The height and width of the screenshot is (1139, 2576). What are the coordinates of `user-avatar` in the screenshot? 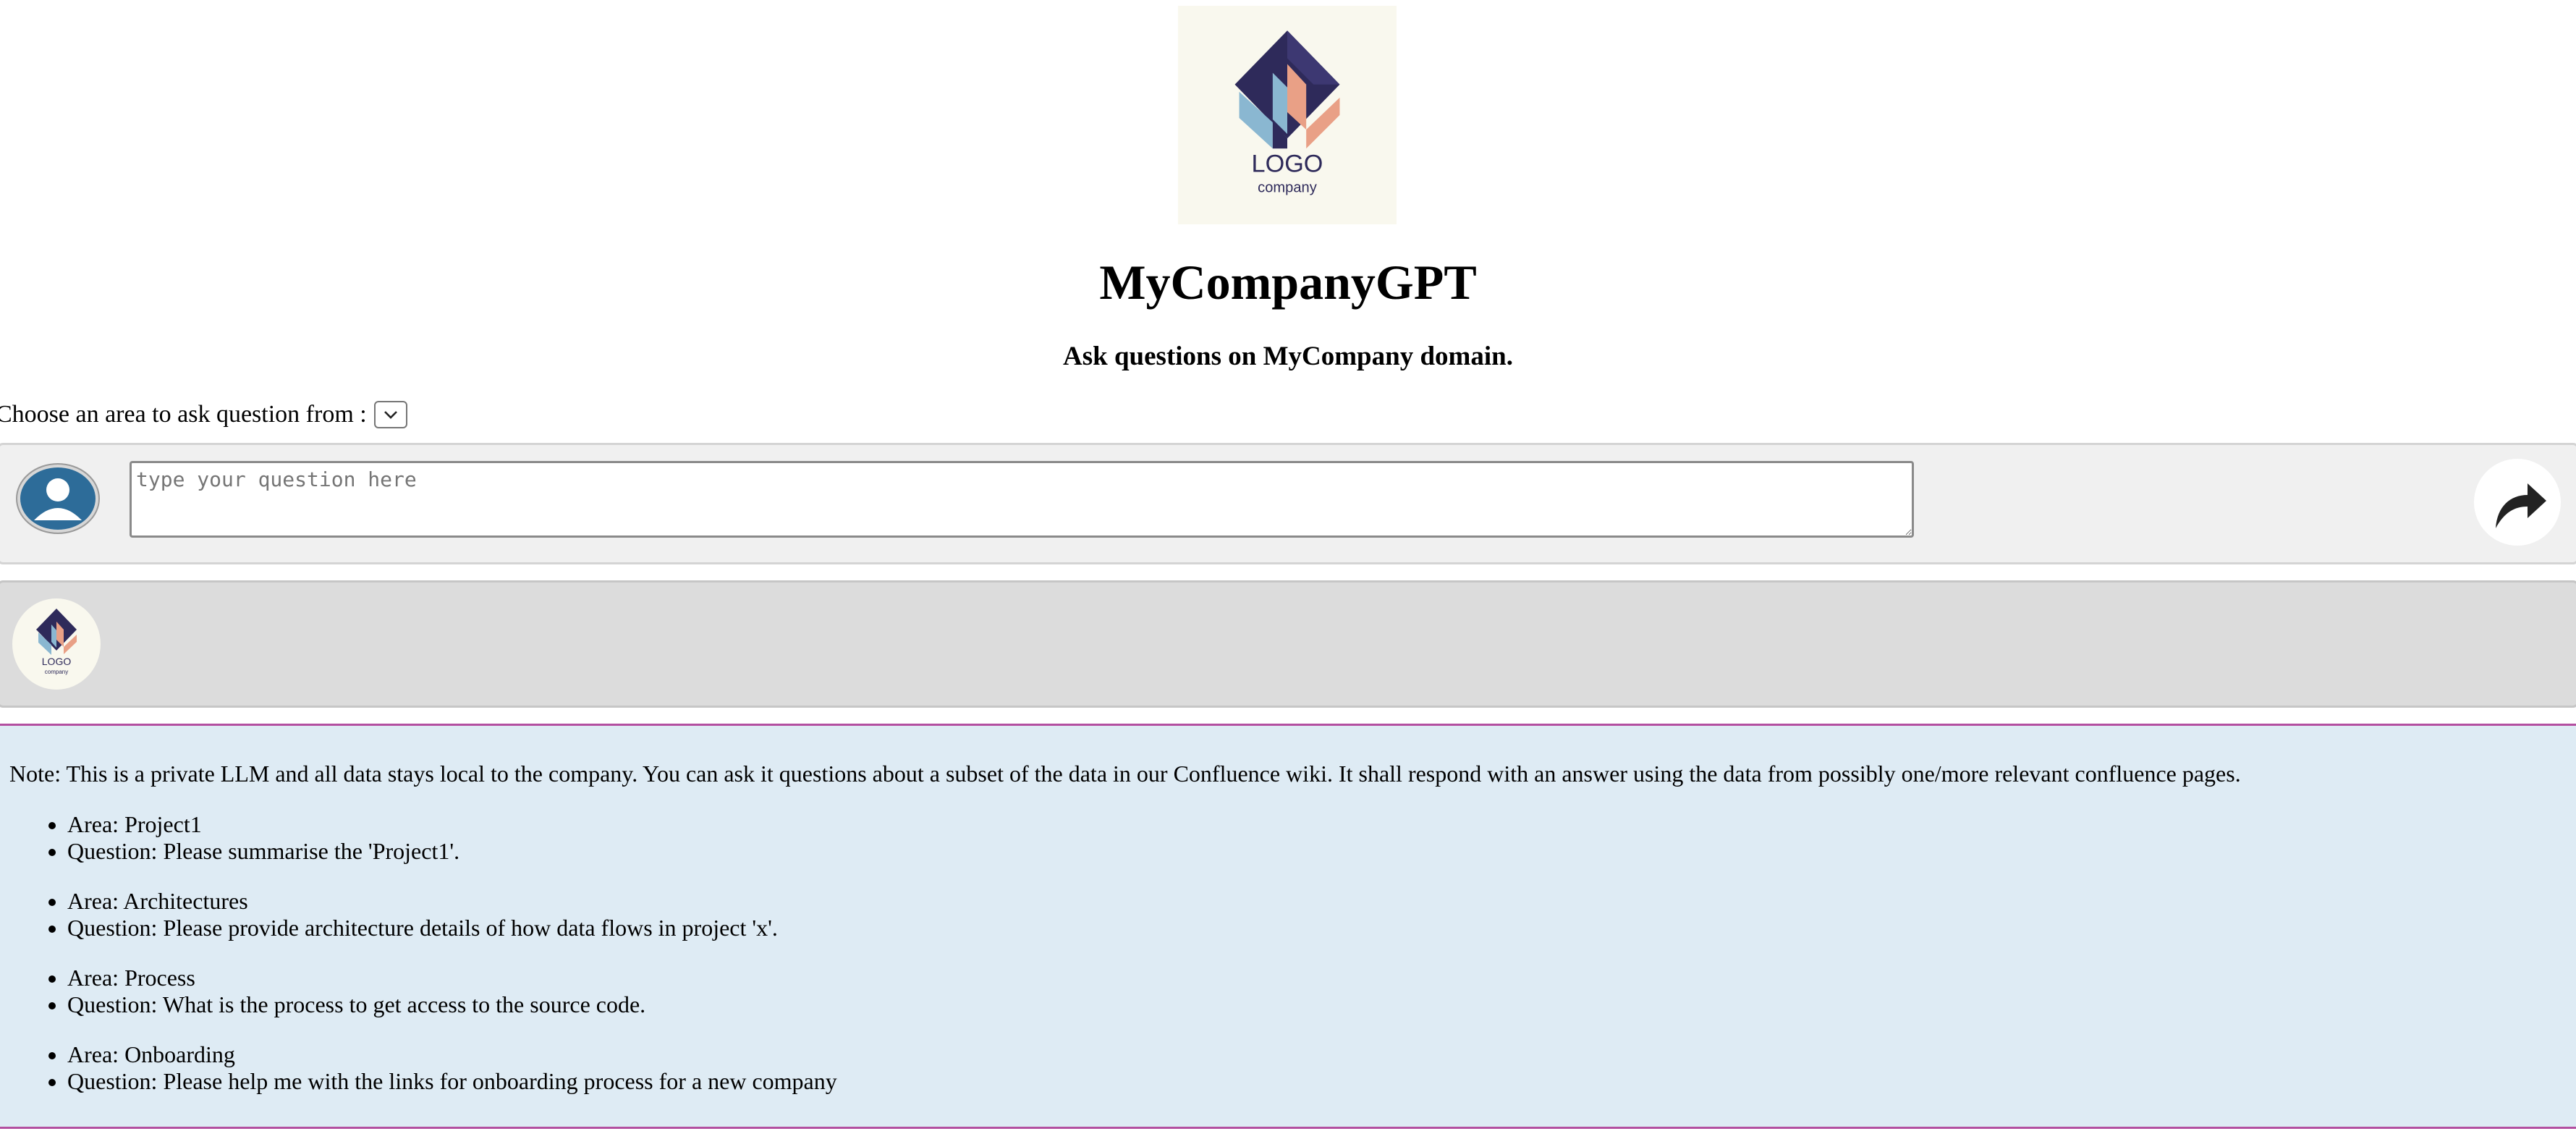 It's located at (58, 499).